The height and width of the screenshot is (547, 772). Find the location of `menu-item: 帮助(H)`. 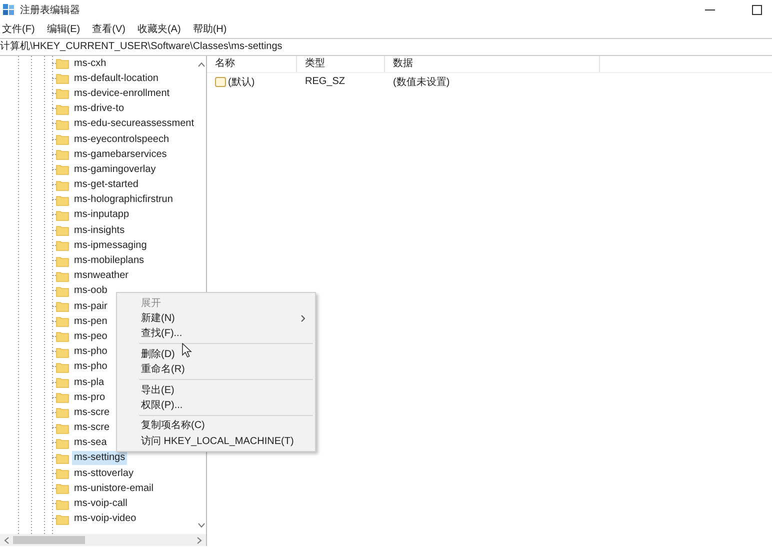

menu-item: 帮助(H) is located at coordinates (212, 28).